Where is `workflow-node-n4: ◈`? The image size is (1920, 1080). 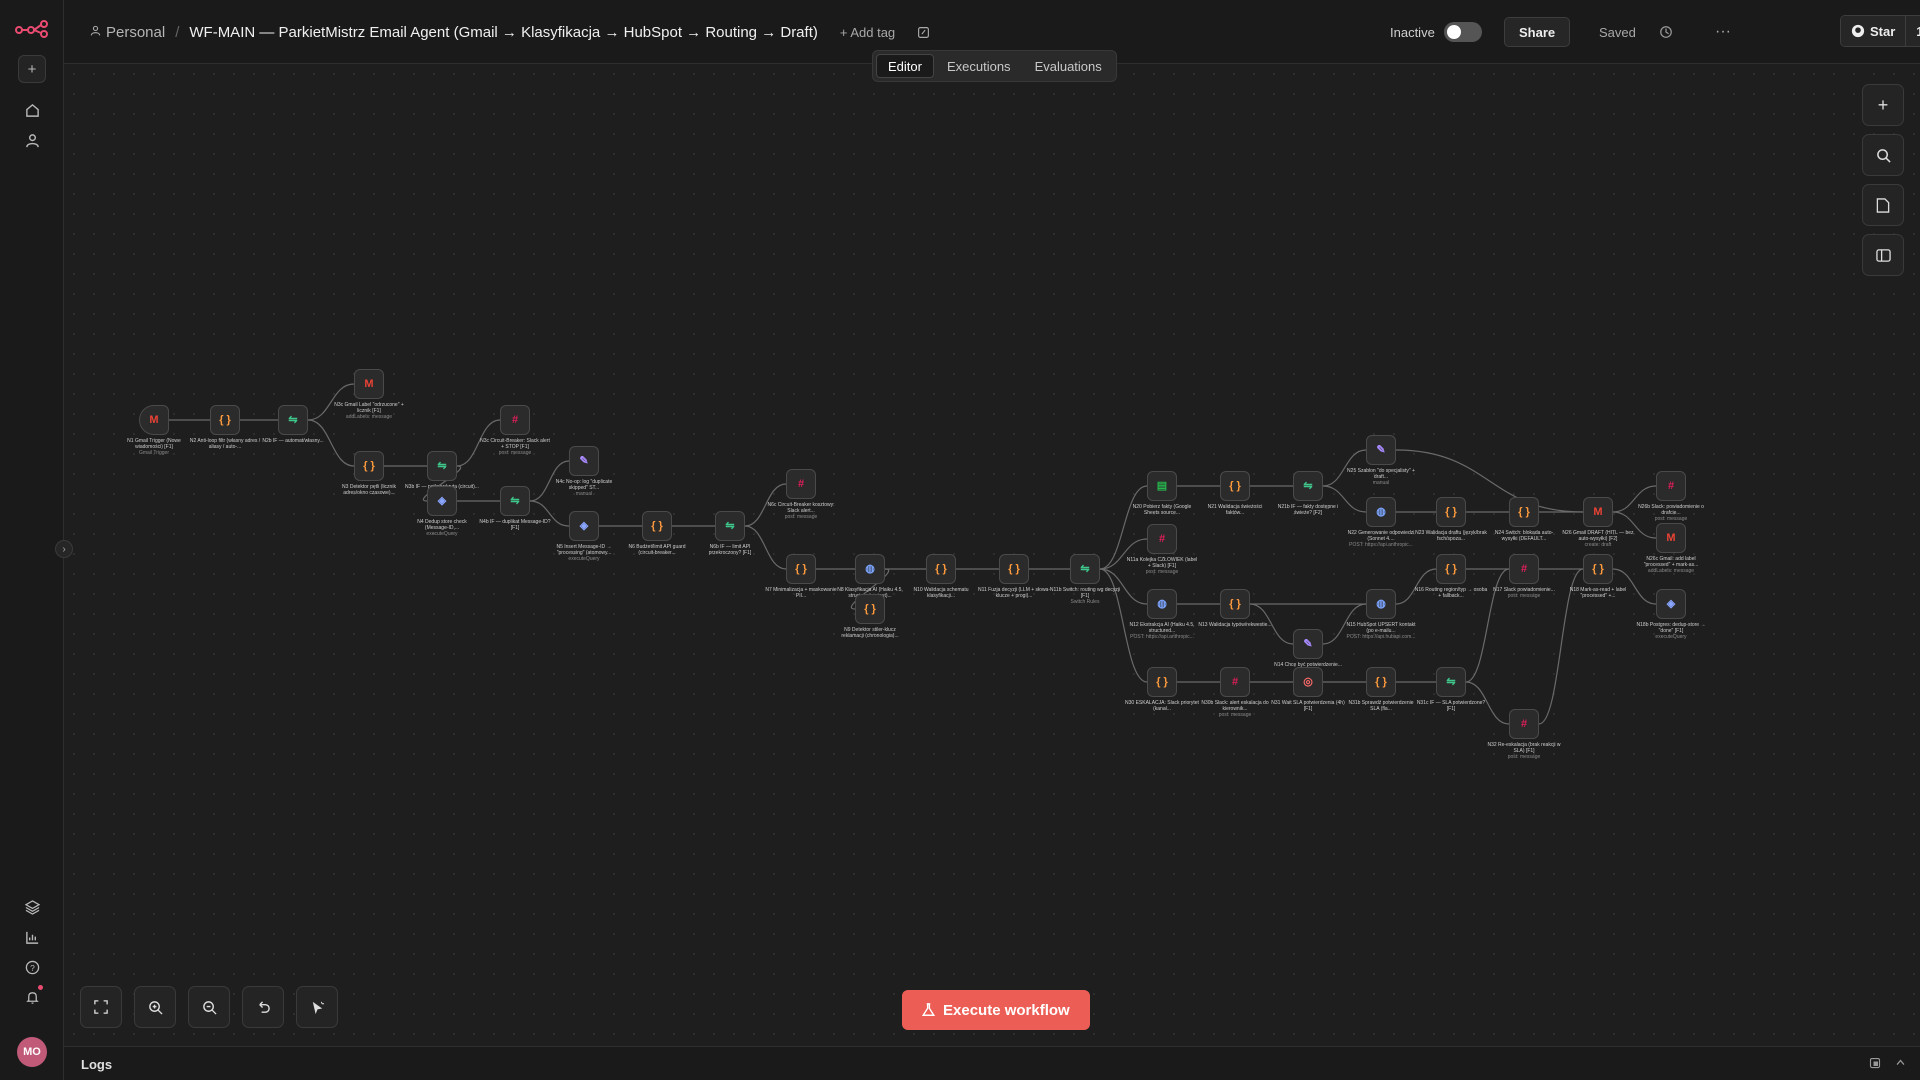
workflow-node-n4: ◈ is located at coordinates (442, 501).